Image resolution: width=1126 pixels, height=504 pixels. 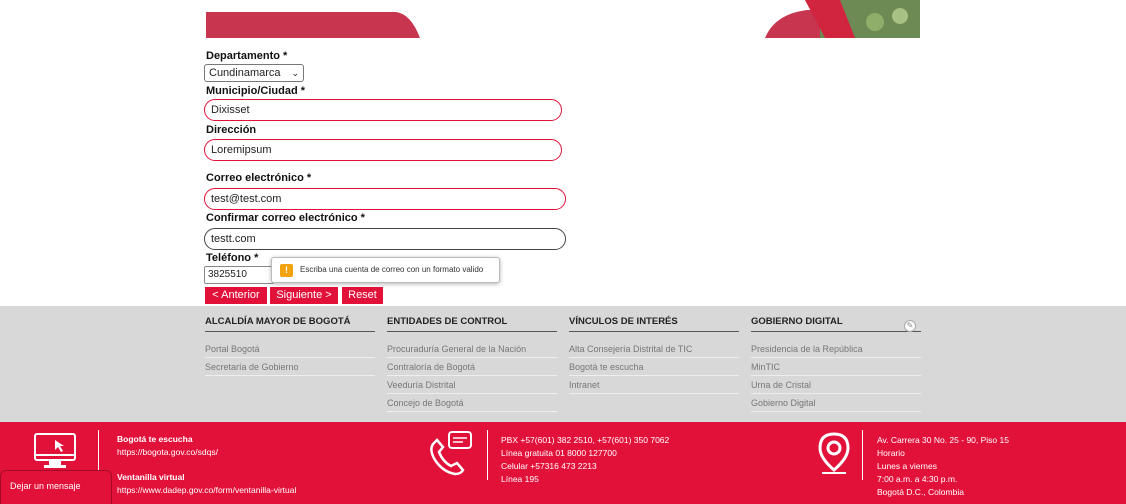 What do you see at coordinates (383, 110) in the screenshot?
I see `municipio-input: Dixisset` at bounding box center [383, 110].